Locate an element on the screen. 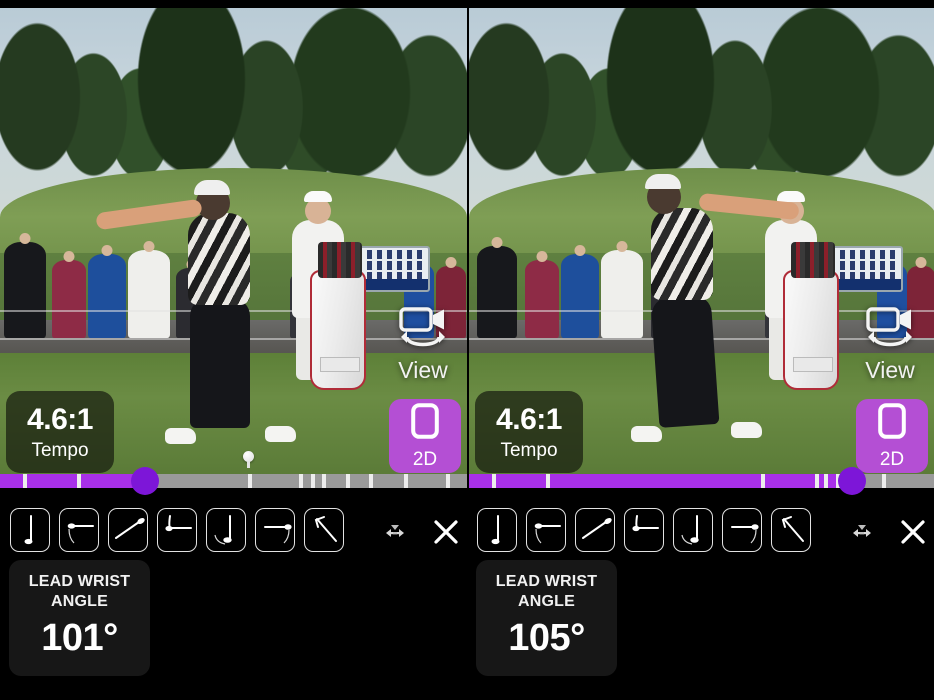 This screenshot has height=700, width=934. timeline-scrubber-right is located at coordinates (701, 481).